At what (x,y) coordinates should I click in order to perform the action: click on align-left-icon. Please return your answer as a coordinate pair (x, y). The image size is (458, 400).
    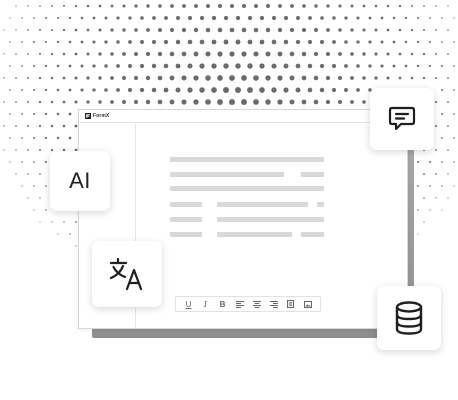
    Looking at the image, I should click on (239, 304).